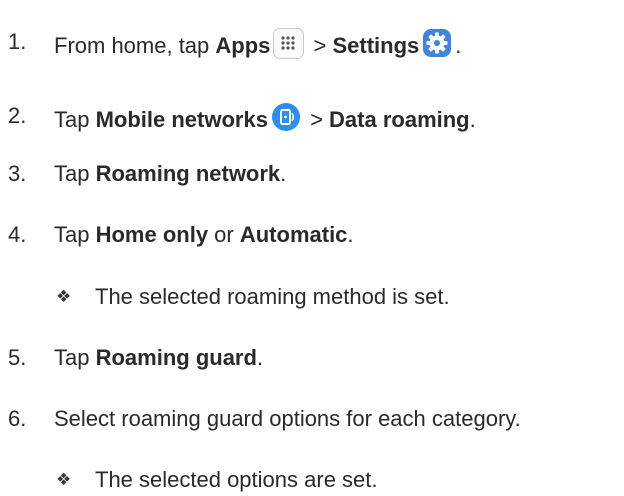 This screenshot has height=496, width=624. Describe the element at coordinates (181, 119) in the screenshot. I see `mobile-networks-label: Mobile networks` at that location.